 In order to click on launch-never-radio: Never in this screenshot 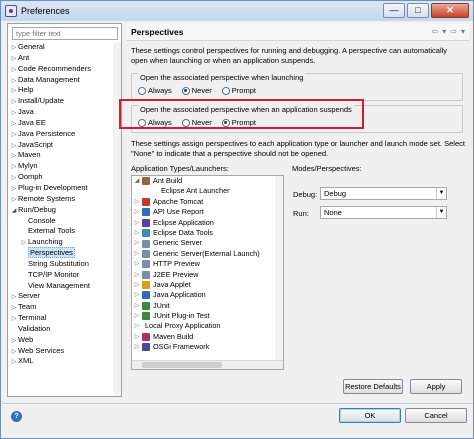, I will do `click(196, 90)`.